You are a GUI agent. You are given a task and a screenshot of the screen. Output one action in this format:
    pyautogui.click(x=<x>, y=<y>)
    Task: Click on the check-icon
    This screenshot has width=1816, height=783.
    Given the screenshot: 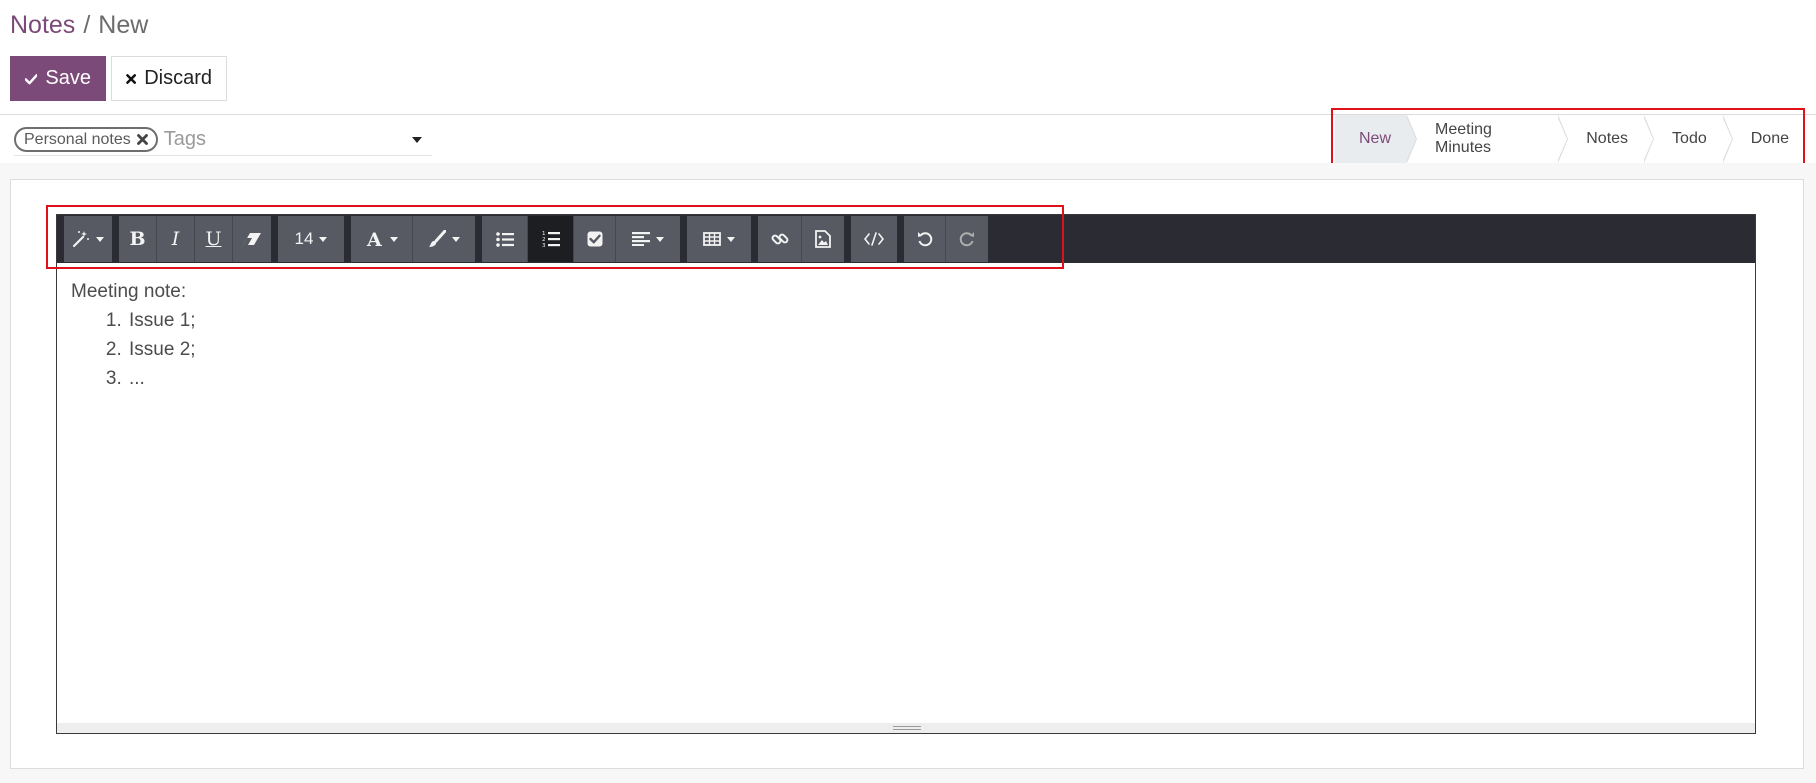 What is the action you would take?
    pyautogui.click(x=31, y=78)
    